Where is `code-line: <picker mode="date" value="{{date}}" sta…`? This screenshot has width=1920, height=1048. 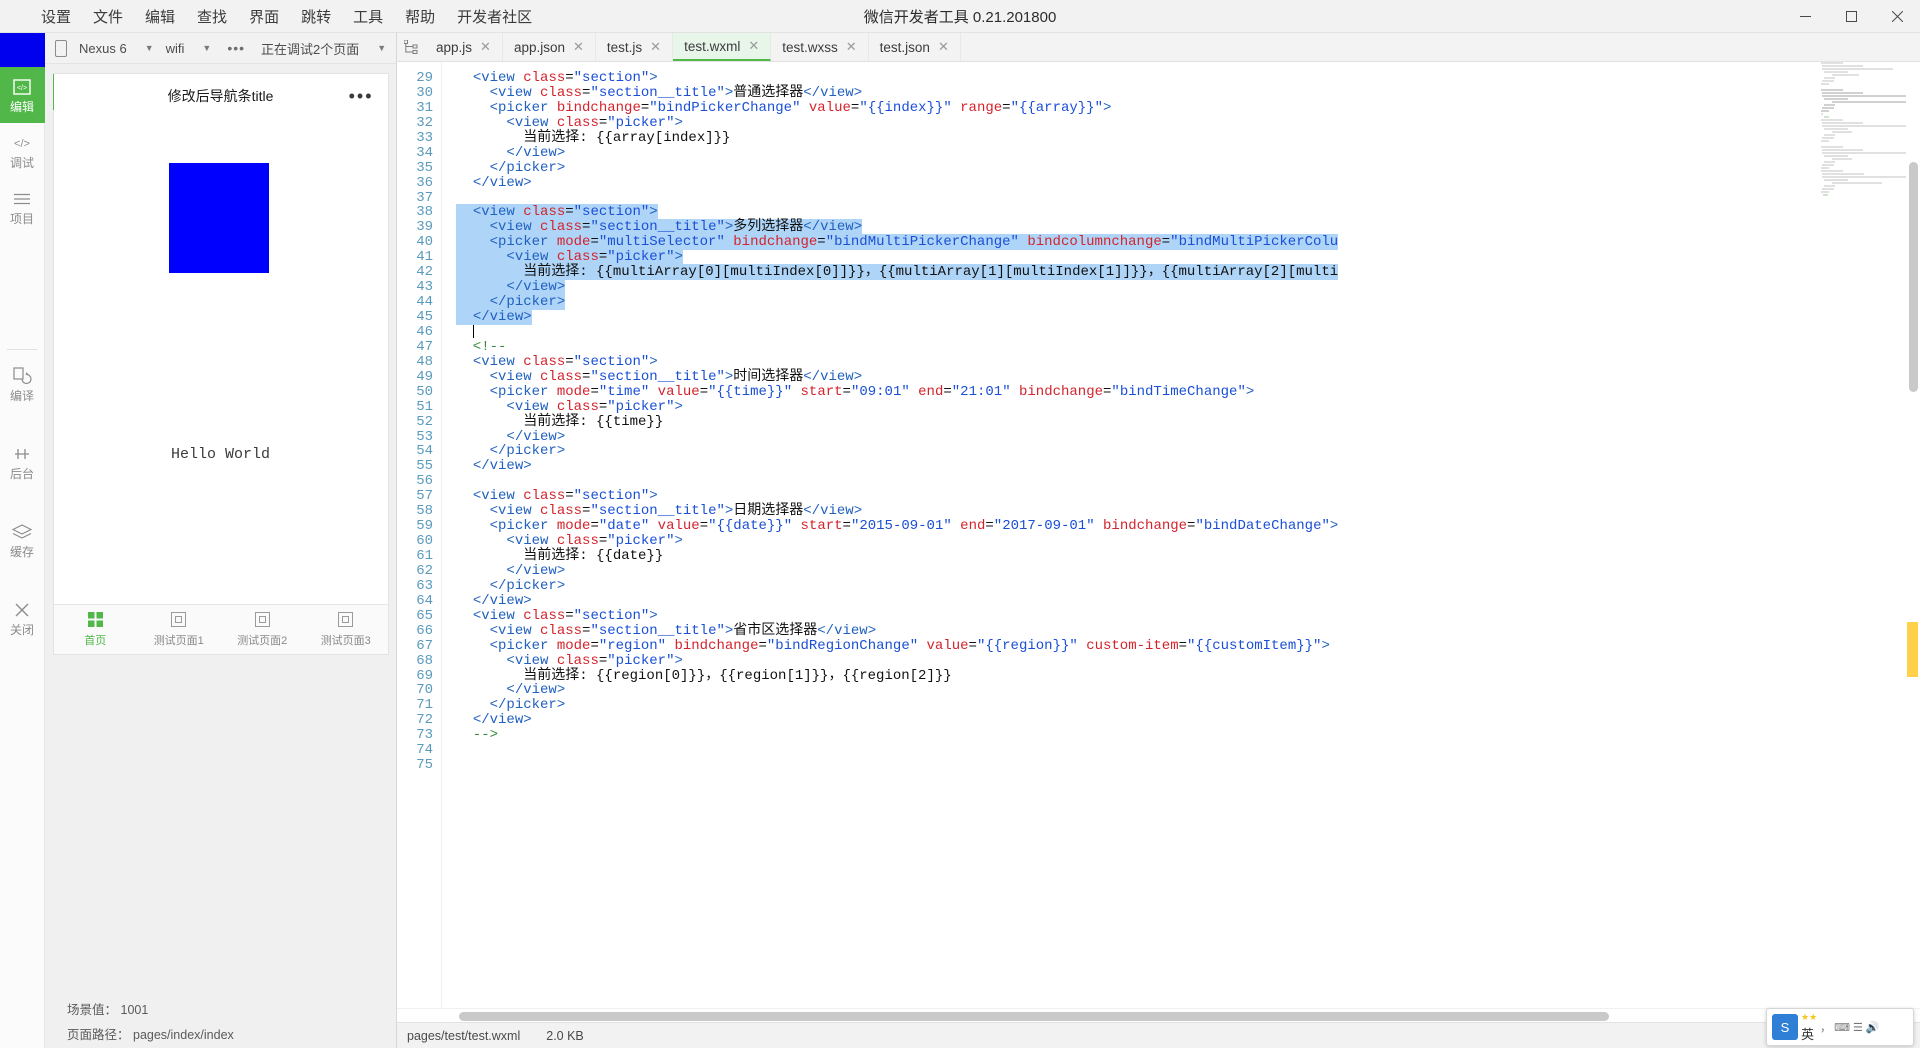
code-line: <picker mode="date" value="{{date}}" sta… is located at coordinates (1188, 526).